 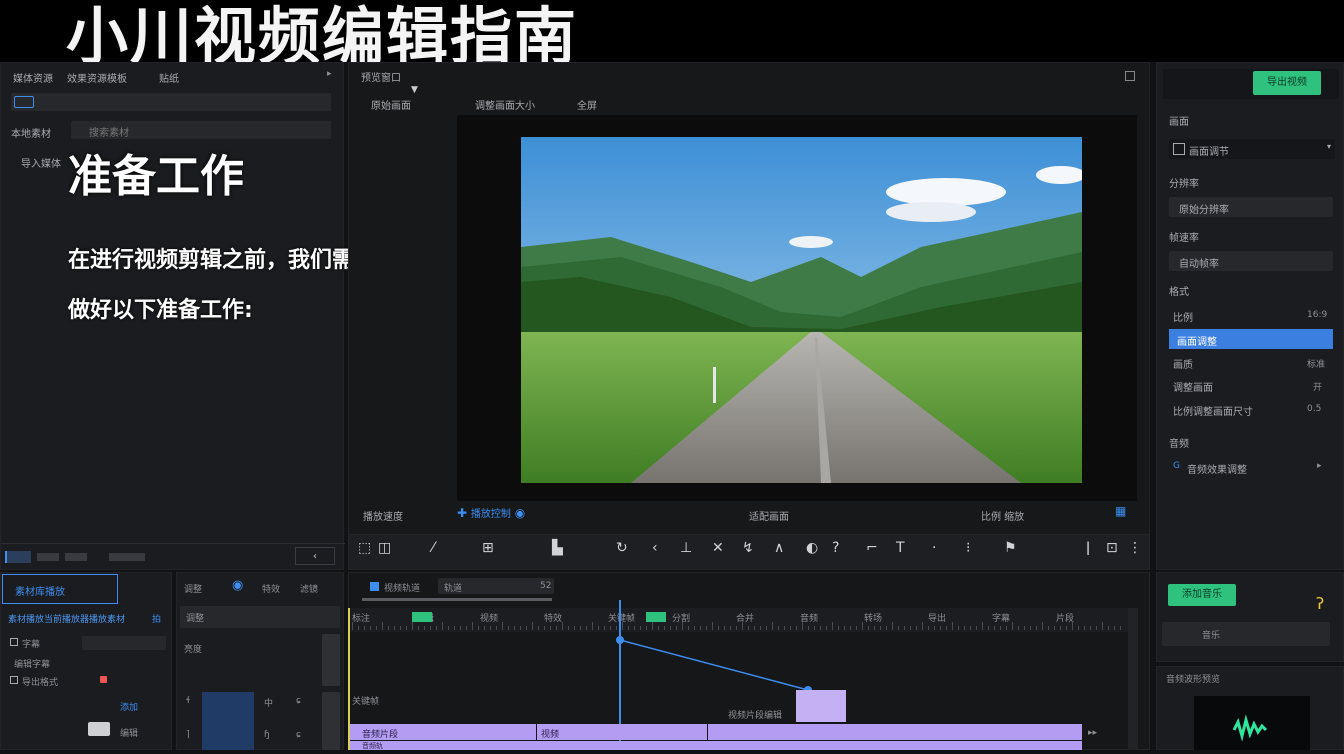 What do you see at coordinates (1287, 83) in the screenshot?
I see `export-button: 导出视频` at bounding box center [1287, 83].